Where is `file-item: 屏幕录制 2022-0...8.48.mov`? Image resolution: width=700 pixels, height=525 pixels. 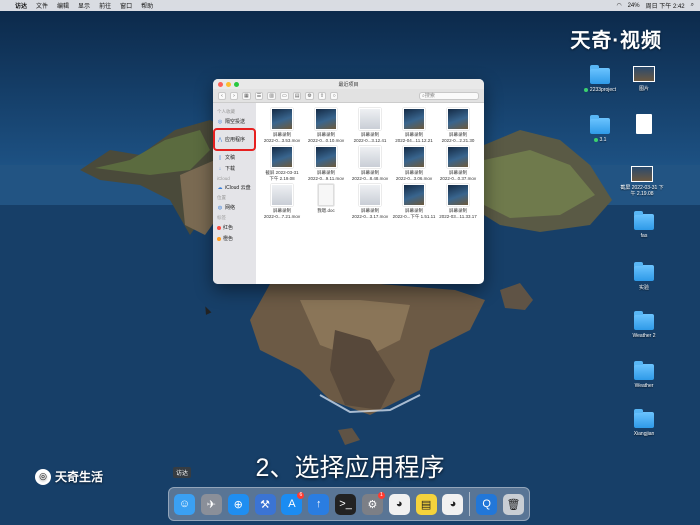
file-item: 屏幕录制 2022-0...8.48.mov is located at coordinates (370, 163).